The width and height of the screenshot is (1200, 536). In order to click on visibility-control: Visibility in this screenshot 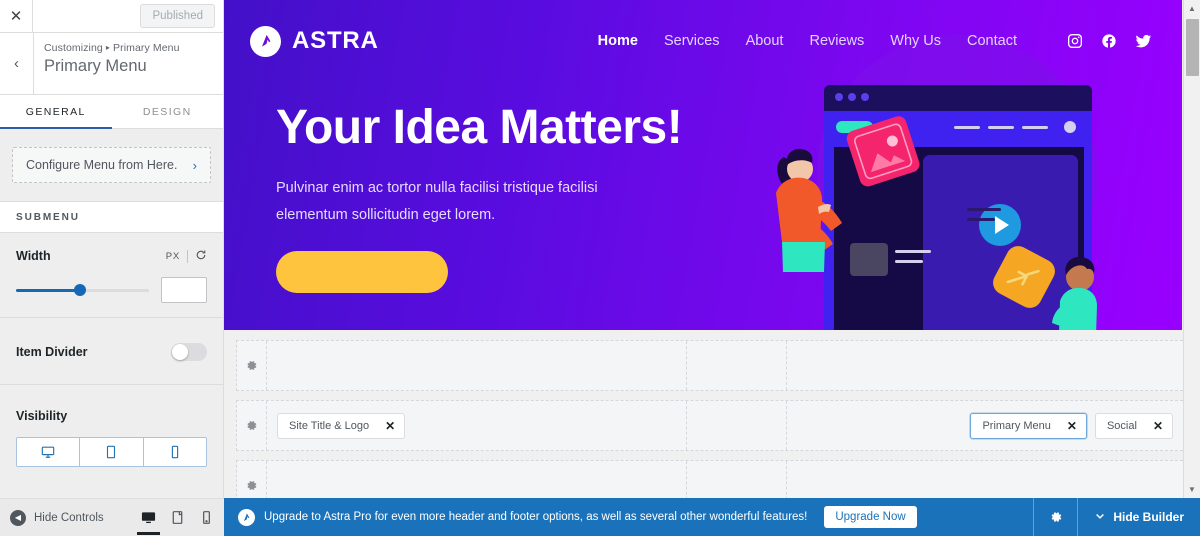, I will do `click(111, 433)`.